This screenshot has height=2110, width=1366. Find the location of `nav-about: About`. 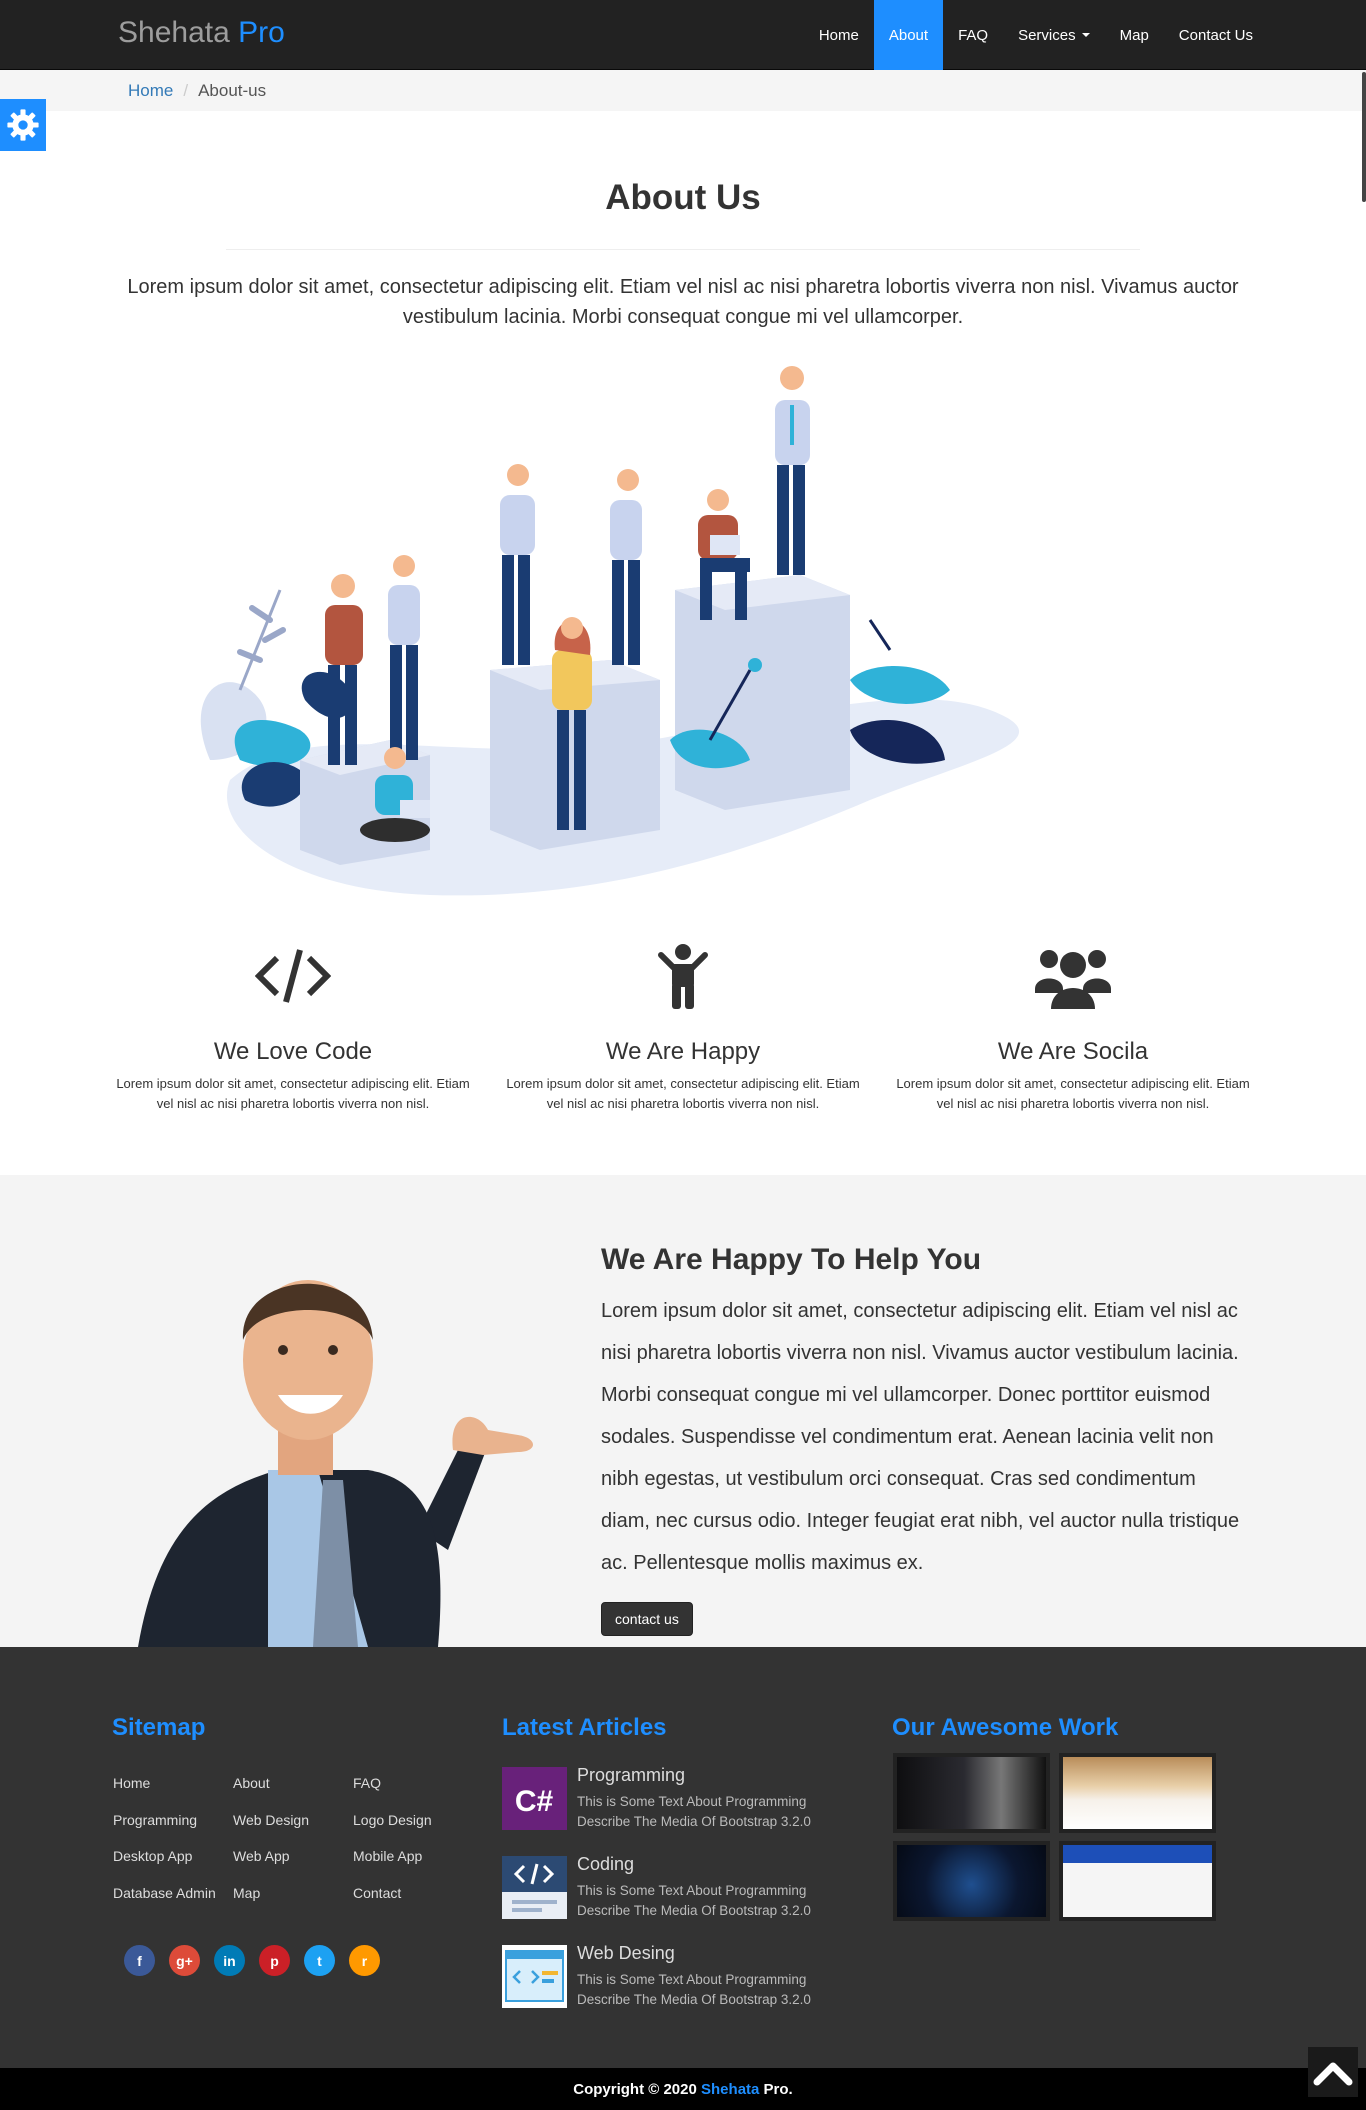

nav-about: About is located at coordinates (908, 35).